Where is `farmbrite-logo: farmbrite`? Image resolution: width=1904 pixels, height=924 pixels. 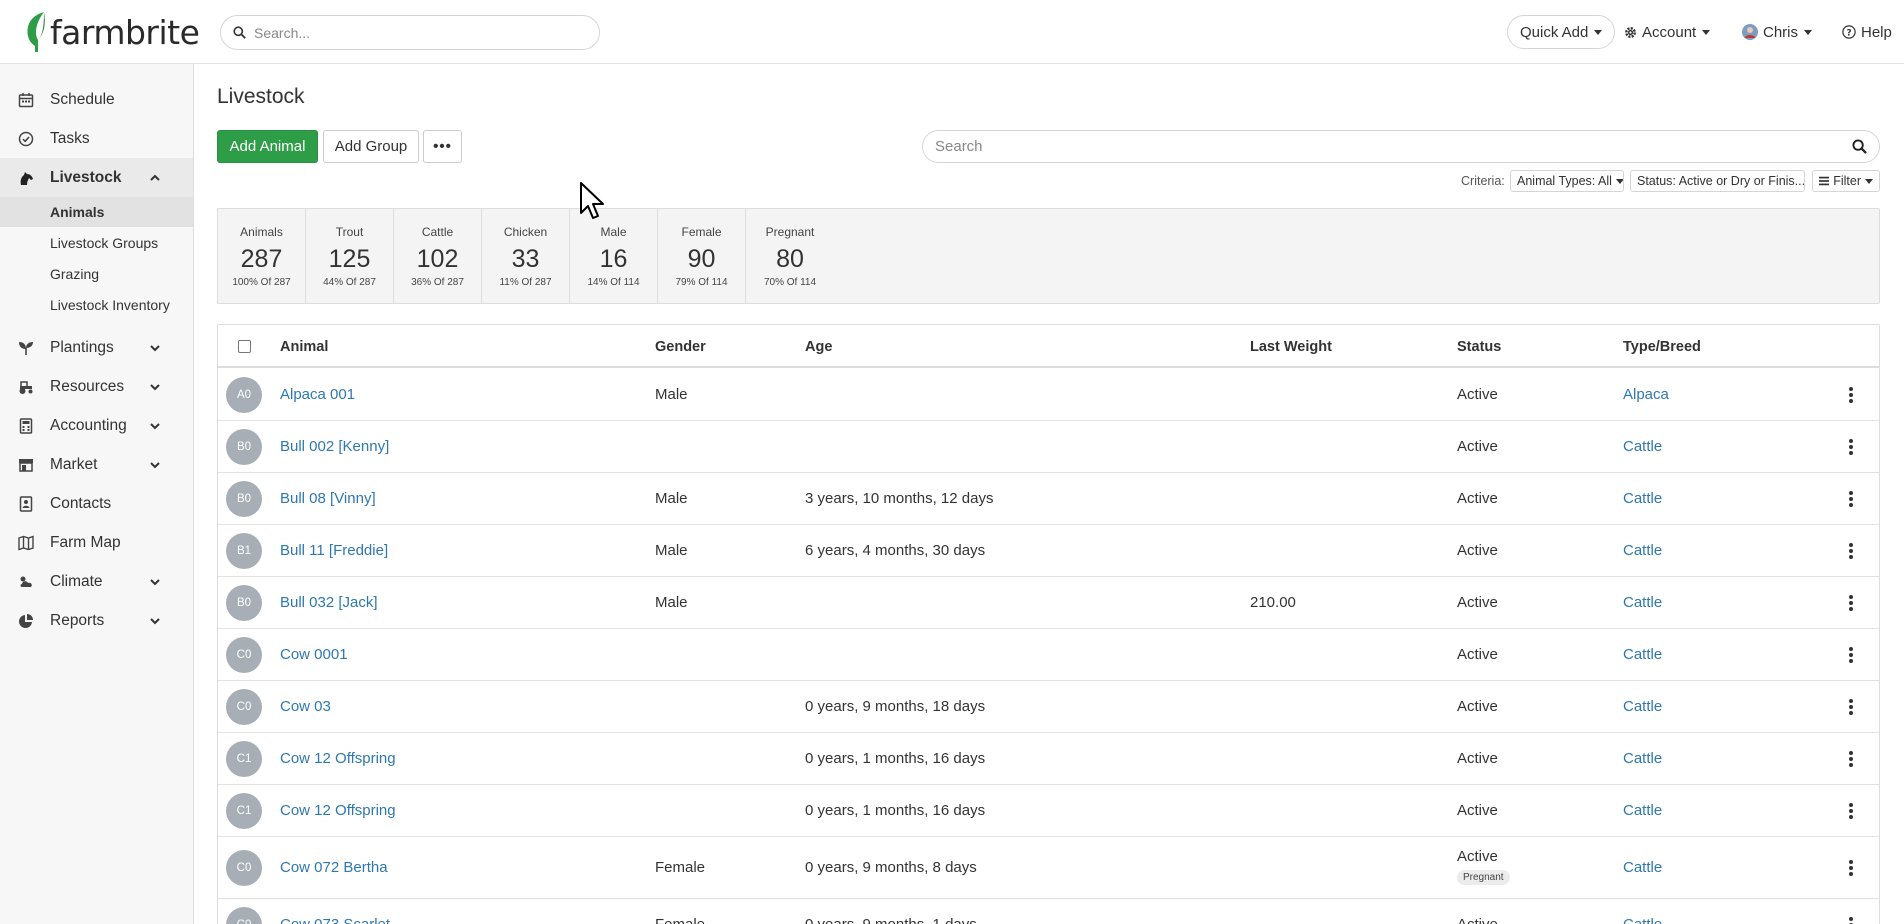
farmbrite-logo: farmbrite is located at coordinates (112, 32).